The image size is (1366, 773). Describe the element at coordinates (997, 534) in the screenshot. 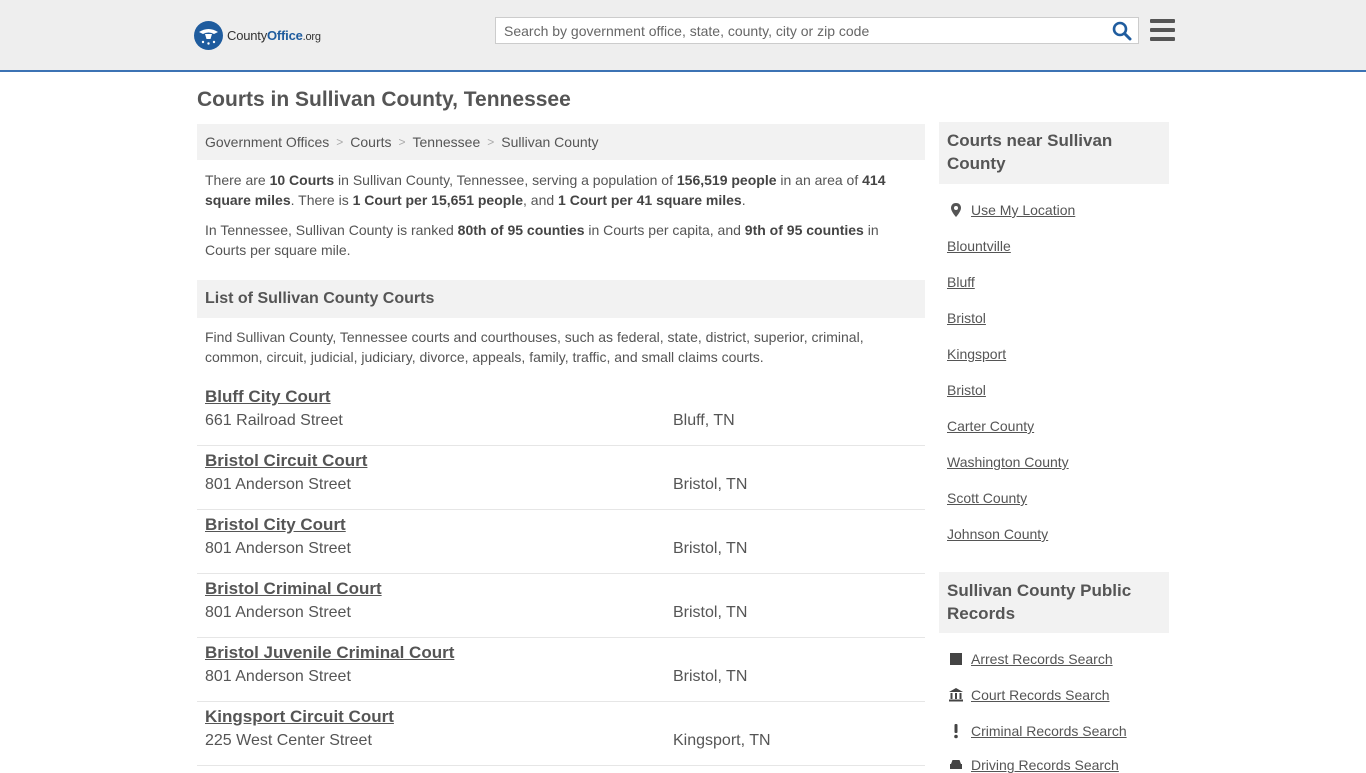

I see `nearby-link-johnson-county: Johnson County` at that location.